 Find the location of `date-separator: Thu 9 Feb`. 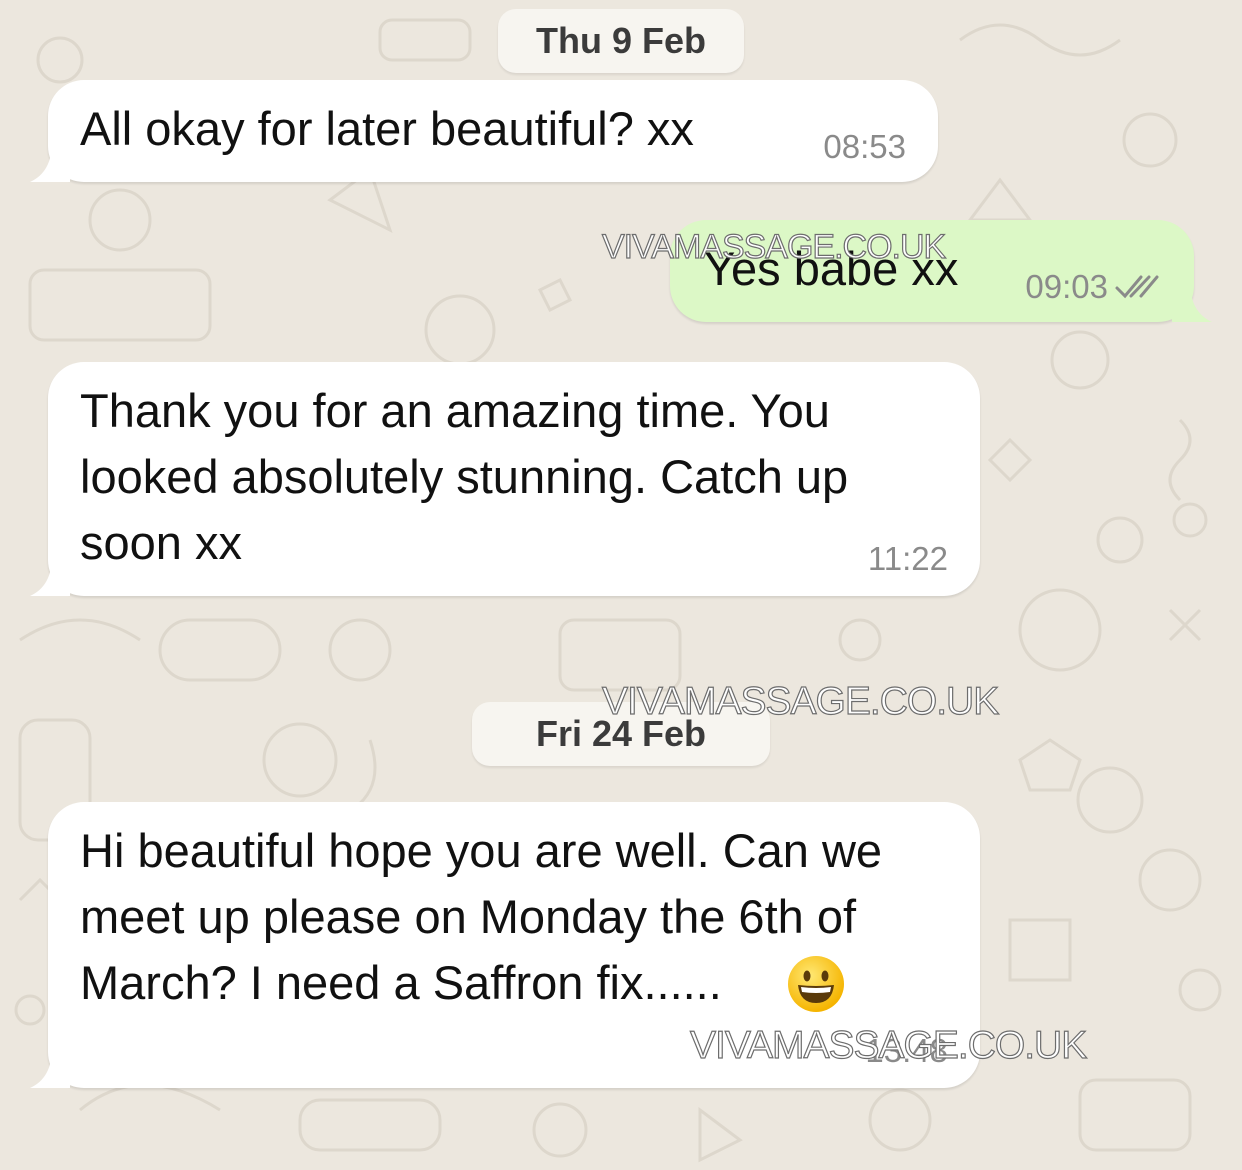

date-separator: Thu 9 Feb is located at coordinates (621, 41).